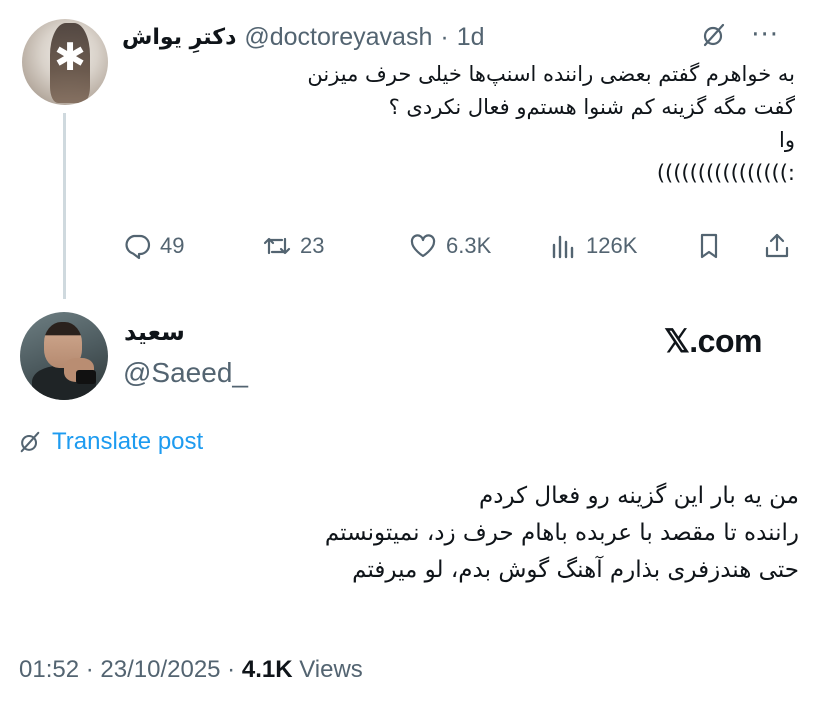 This screenshot has width=817, height=720. I want to click on reply-count: 49, so click(172, 245).